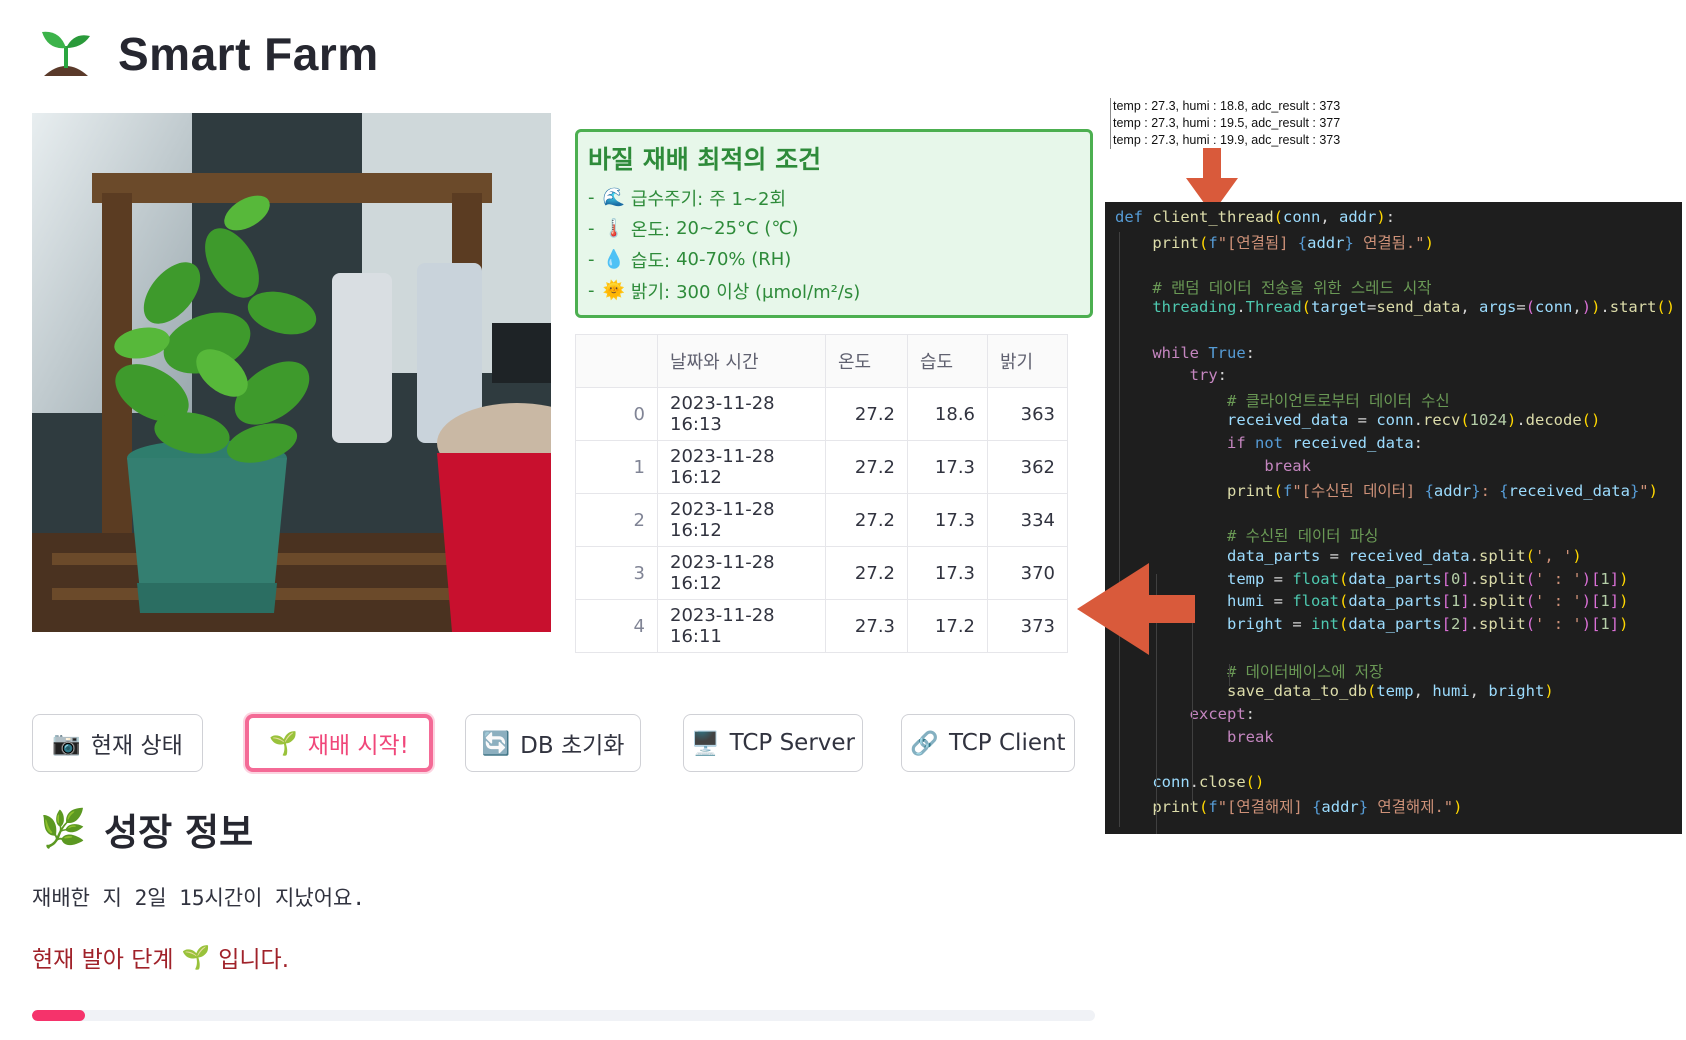 The image size is (1686, 1040). I want to click on db-reset-button: 🔄 DB 초기화, so click(553, 743).